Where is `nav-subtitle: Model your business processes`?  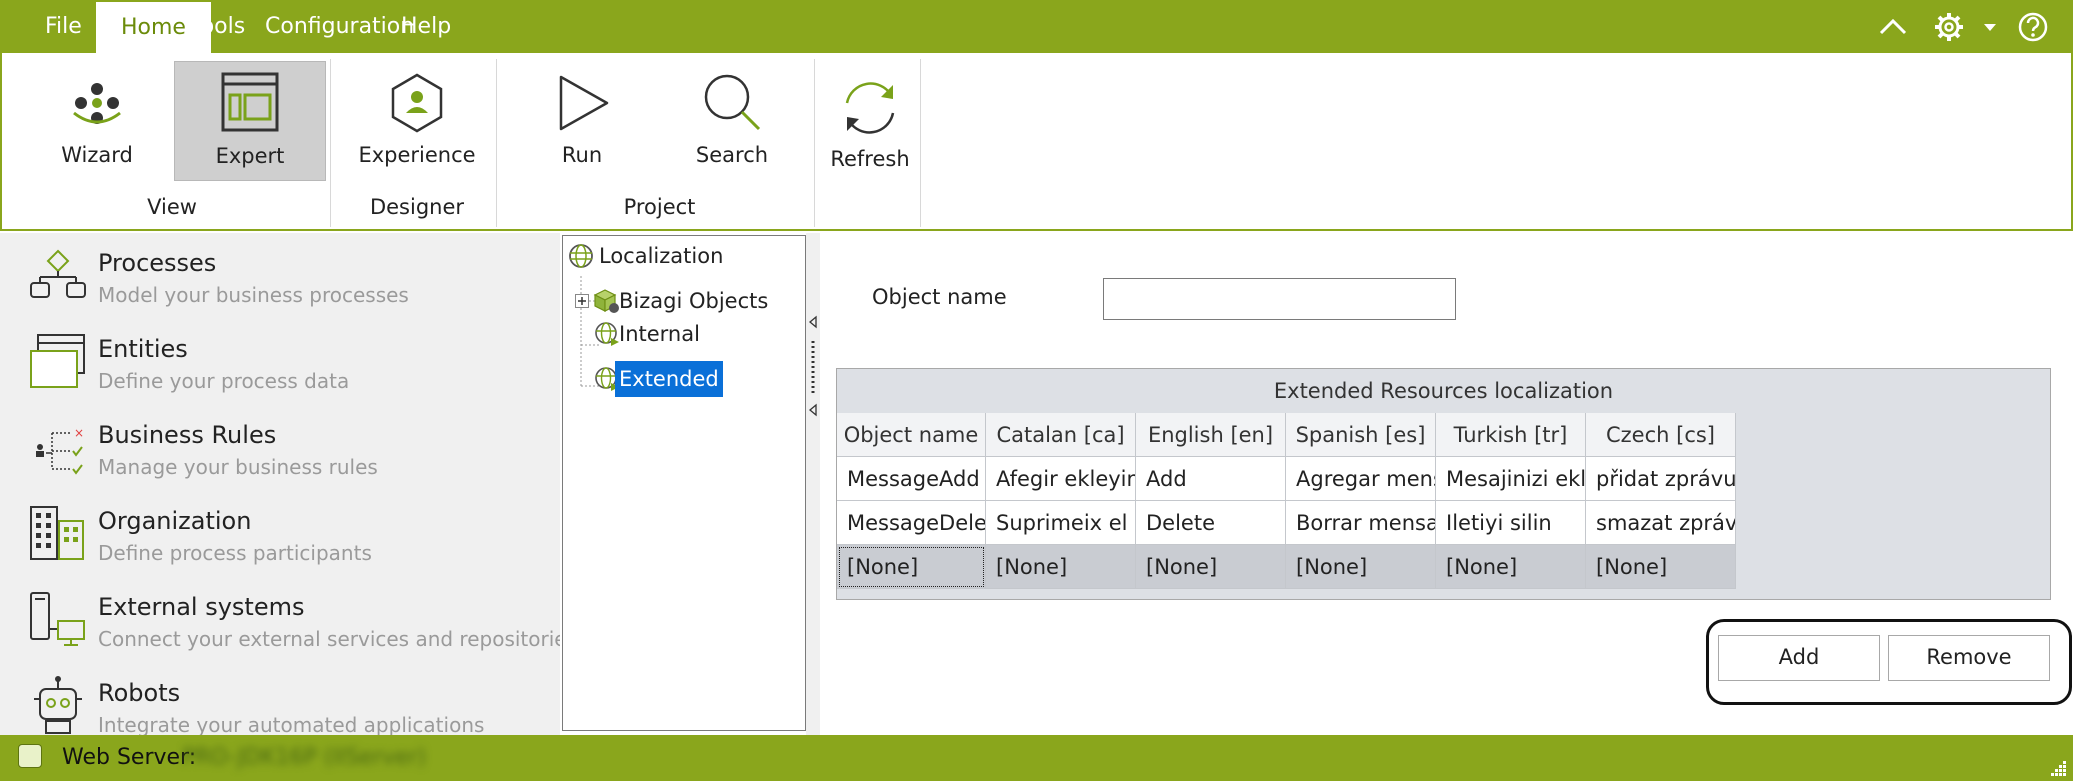 nav-subtitle: Model your business processes is located at coordinates (253, 295).